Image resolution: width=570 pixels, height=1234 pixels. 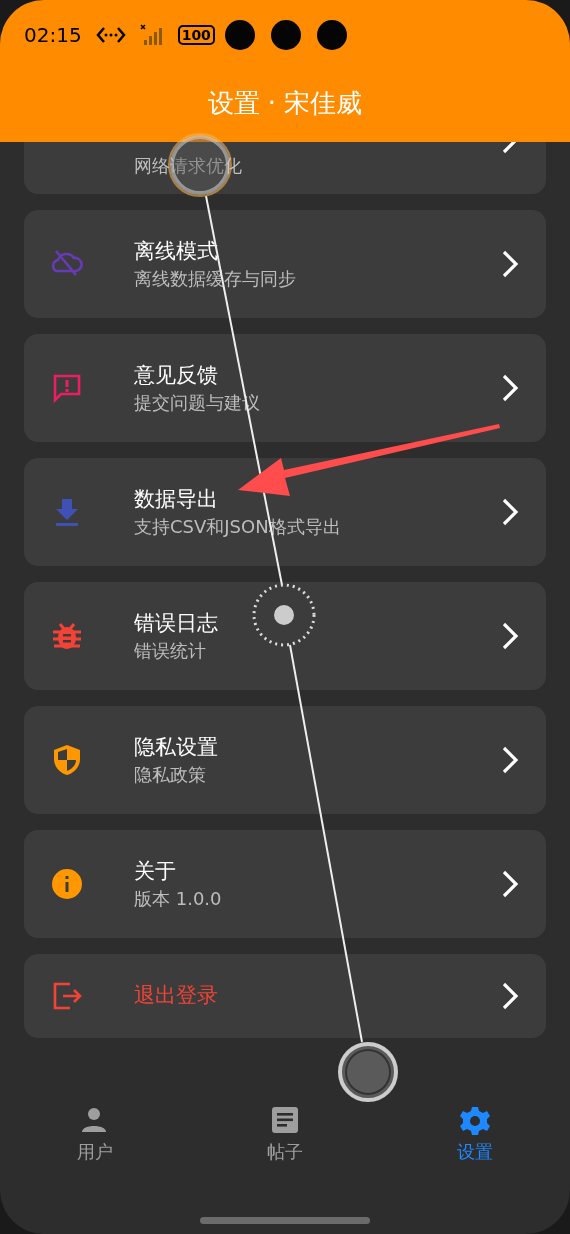 I want to click on touch-point-marker, so click(x=284, y=615).